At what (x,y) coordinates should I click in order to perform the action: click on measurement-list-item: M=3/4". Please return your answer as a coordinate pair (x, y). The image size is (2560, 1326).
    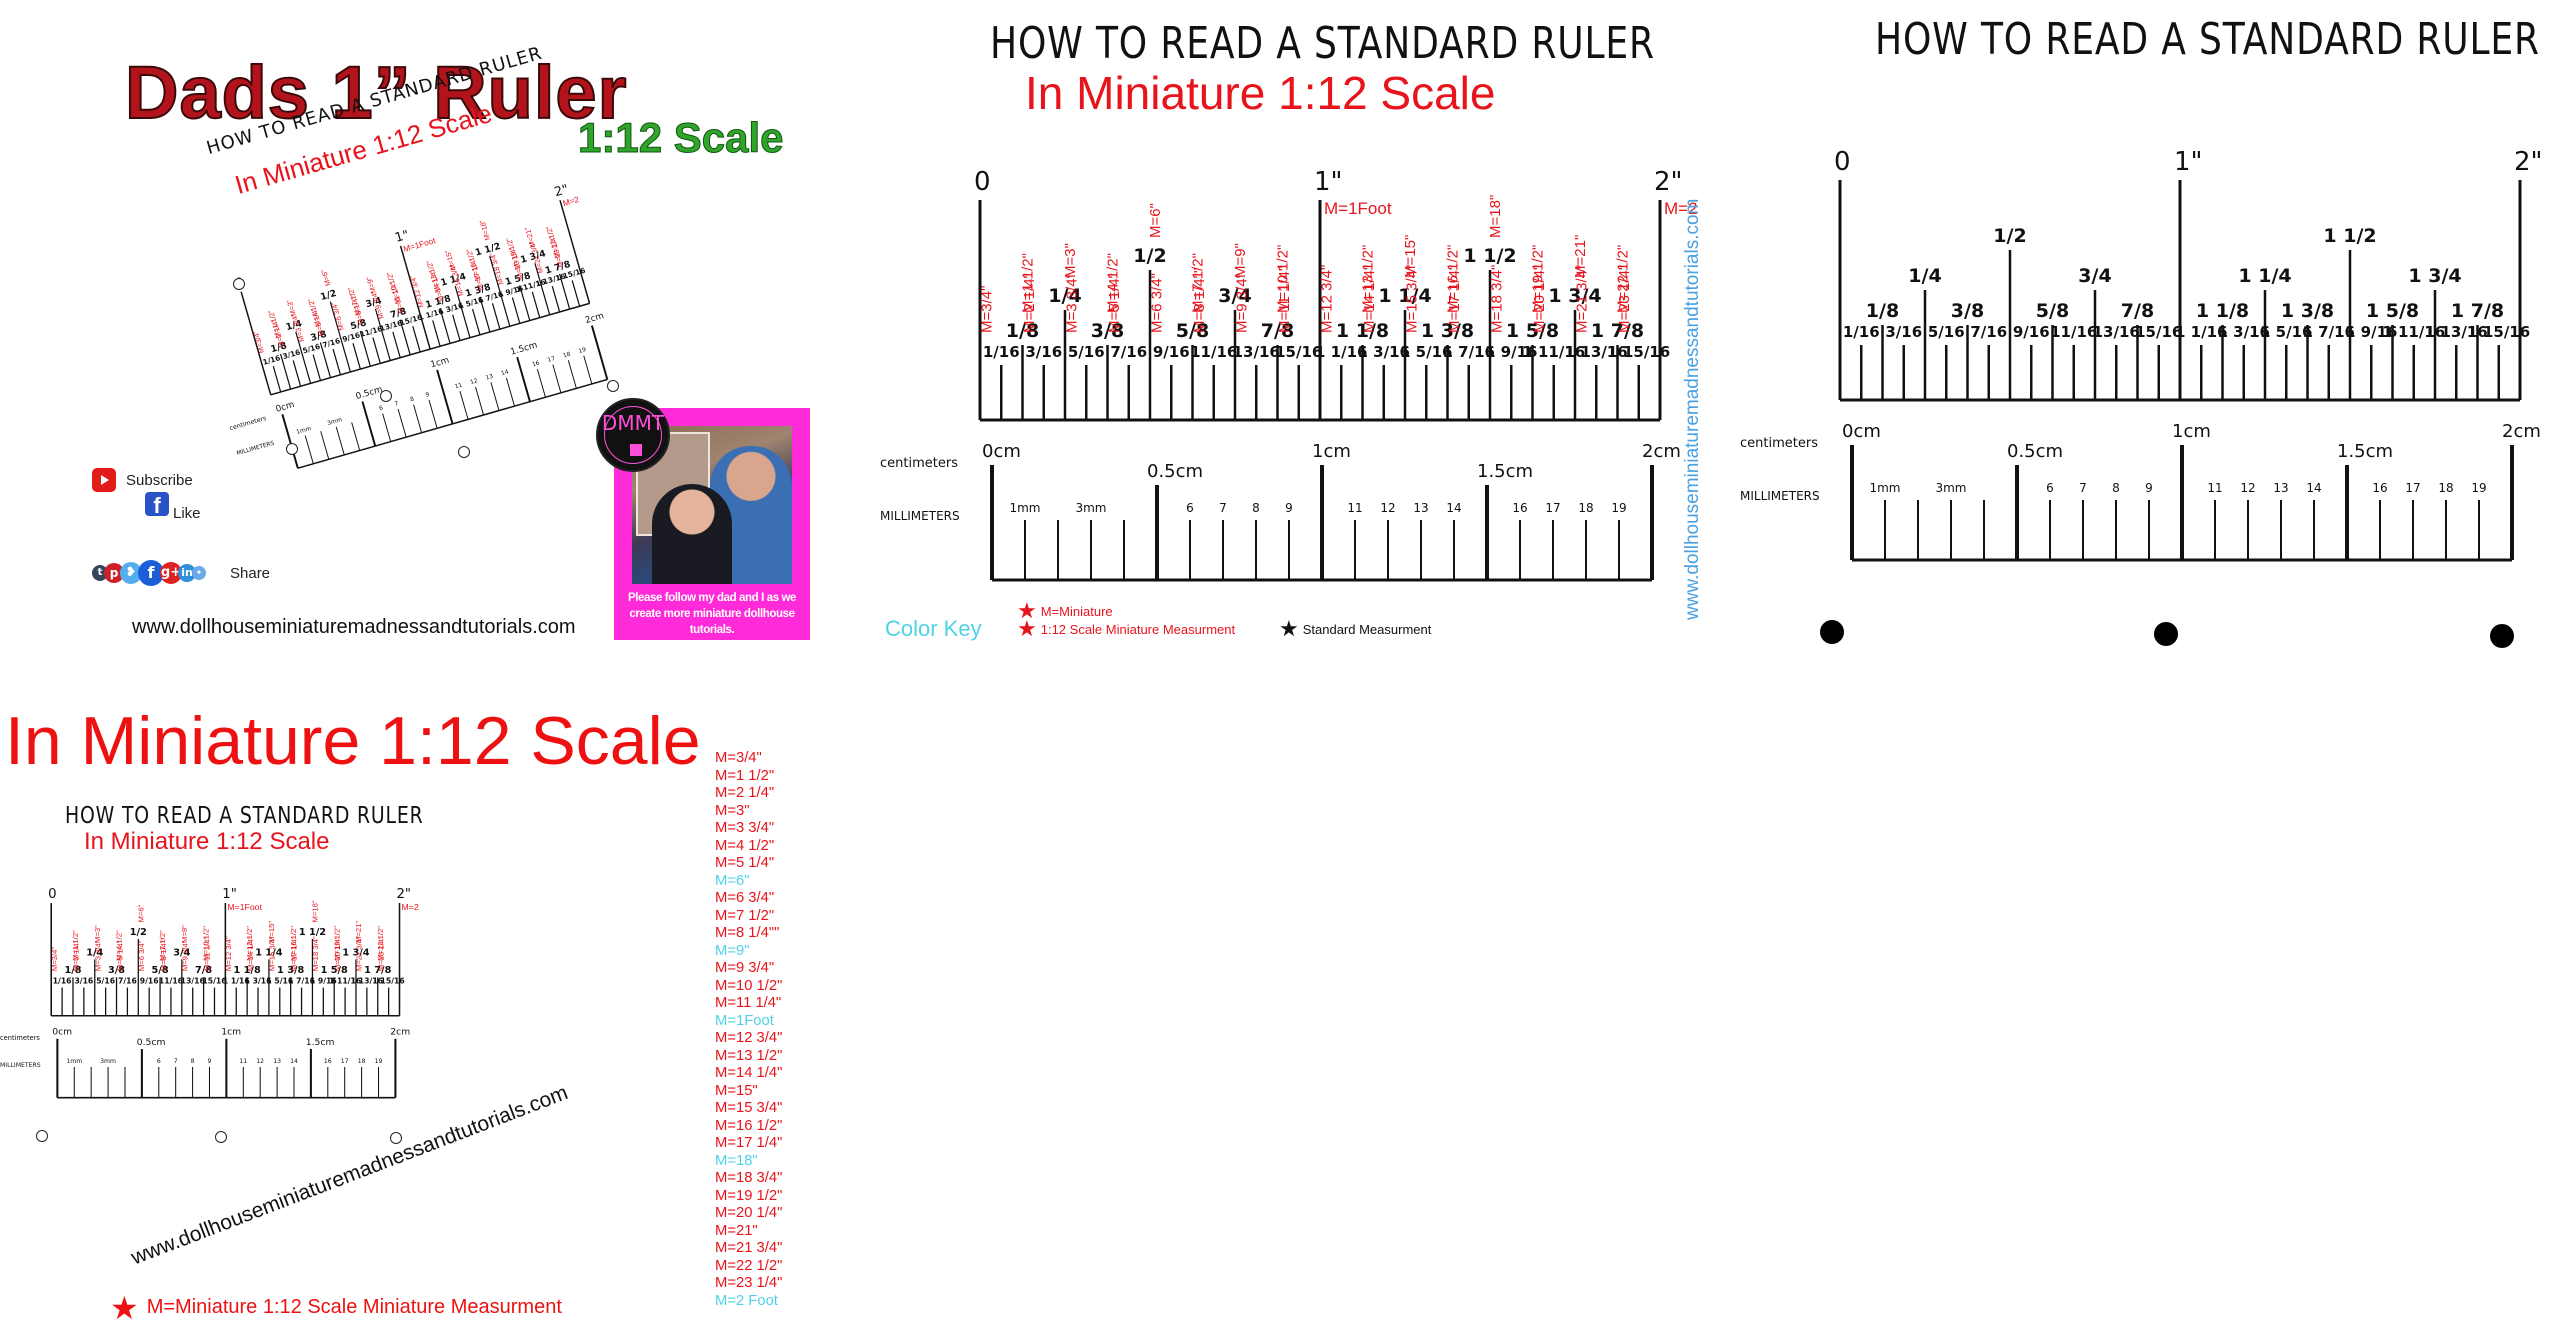
    Looking at the image, I should click on (738, 758).